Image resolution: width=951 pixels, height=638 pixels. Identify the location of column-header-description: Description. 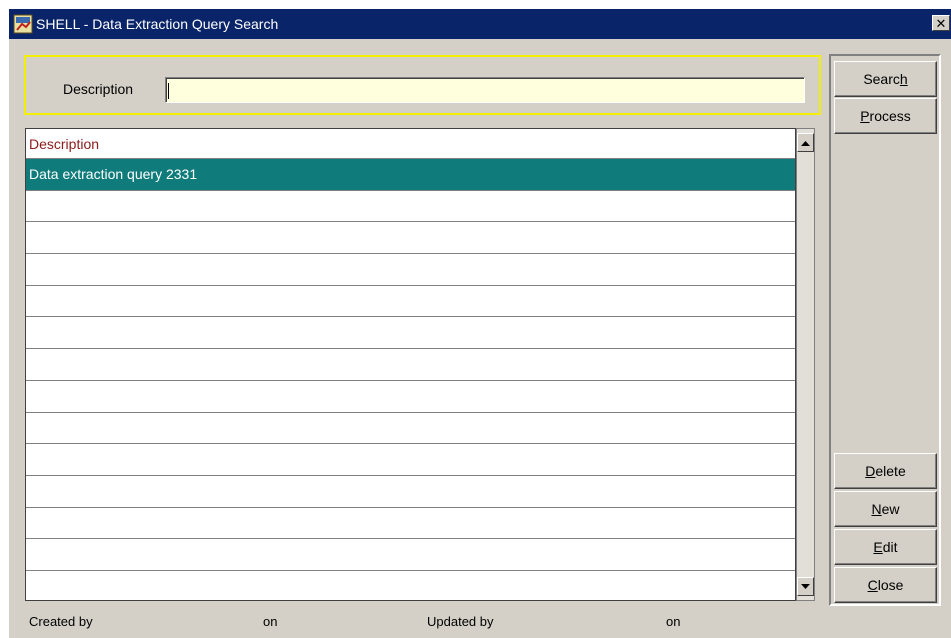
(410, 144).